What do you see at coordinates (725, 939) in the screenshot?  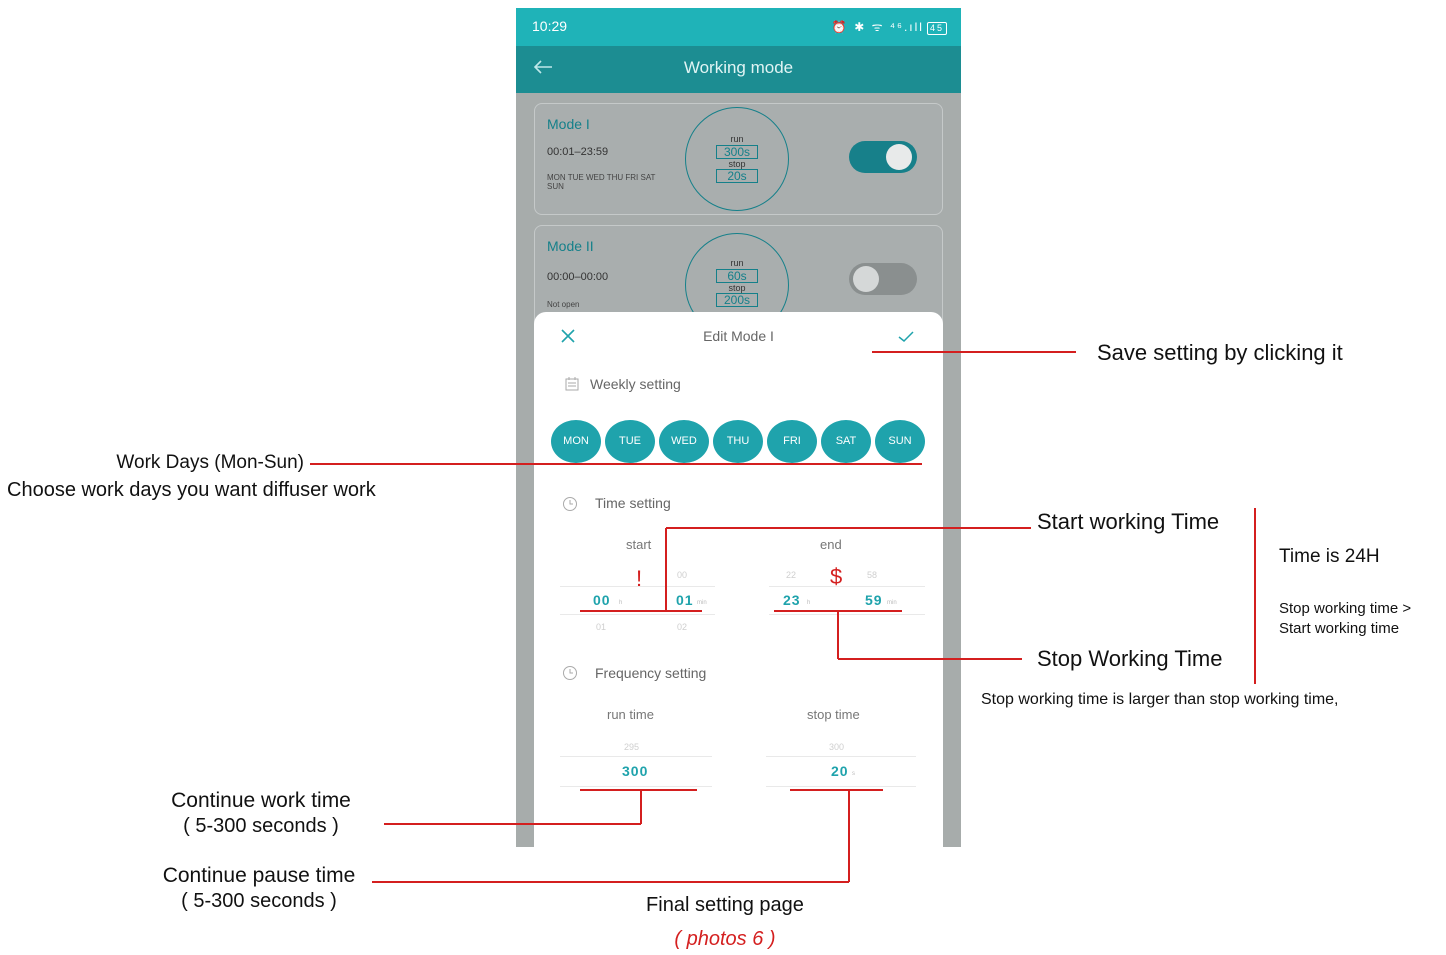 I see `photos-caption: ( photos 6 )` at bounding box center [725, 939].